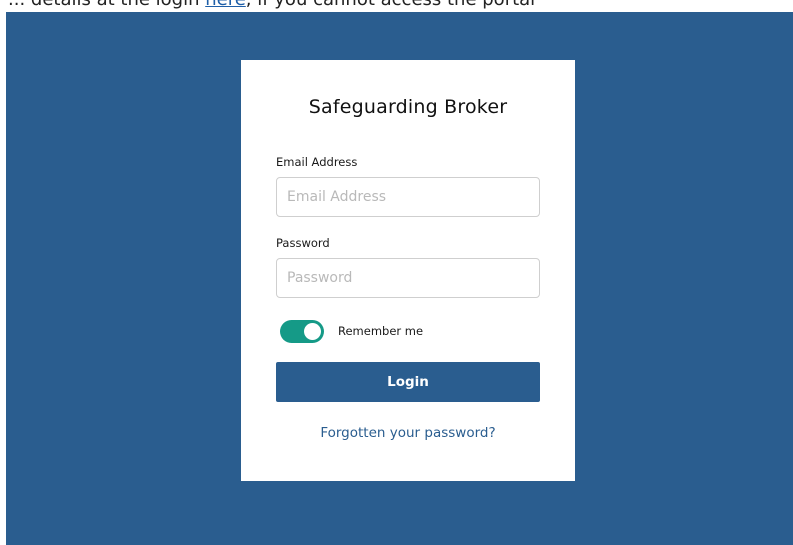 This screenshot has width=793, height=545. I want to click on forgot-password-link: Forgotten your password?, so click(408, 433).